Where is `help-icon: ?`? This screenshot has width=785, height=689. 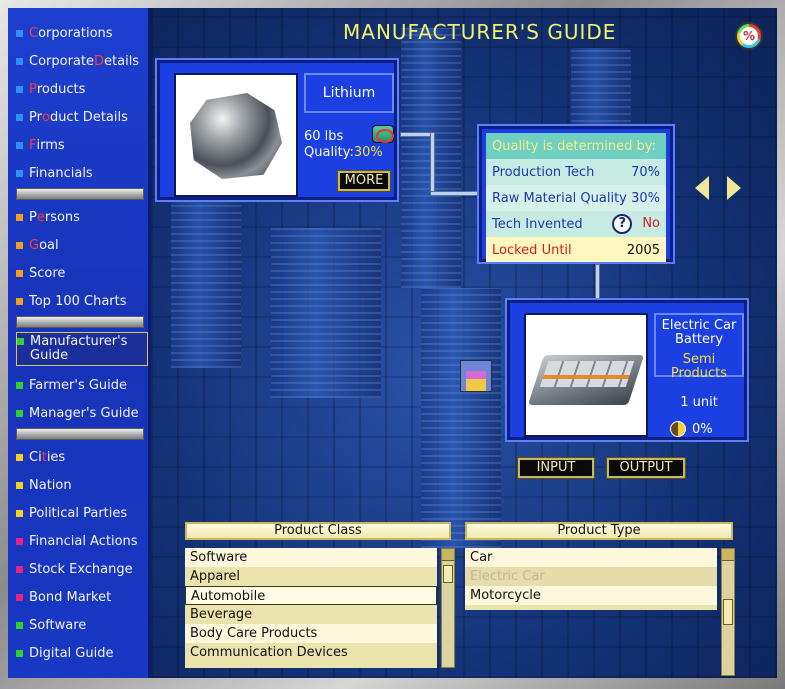 help-icon: ? is located at coordinates (622, 224).